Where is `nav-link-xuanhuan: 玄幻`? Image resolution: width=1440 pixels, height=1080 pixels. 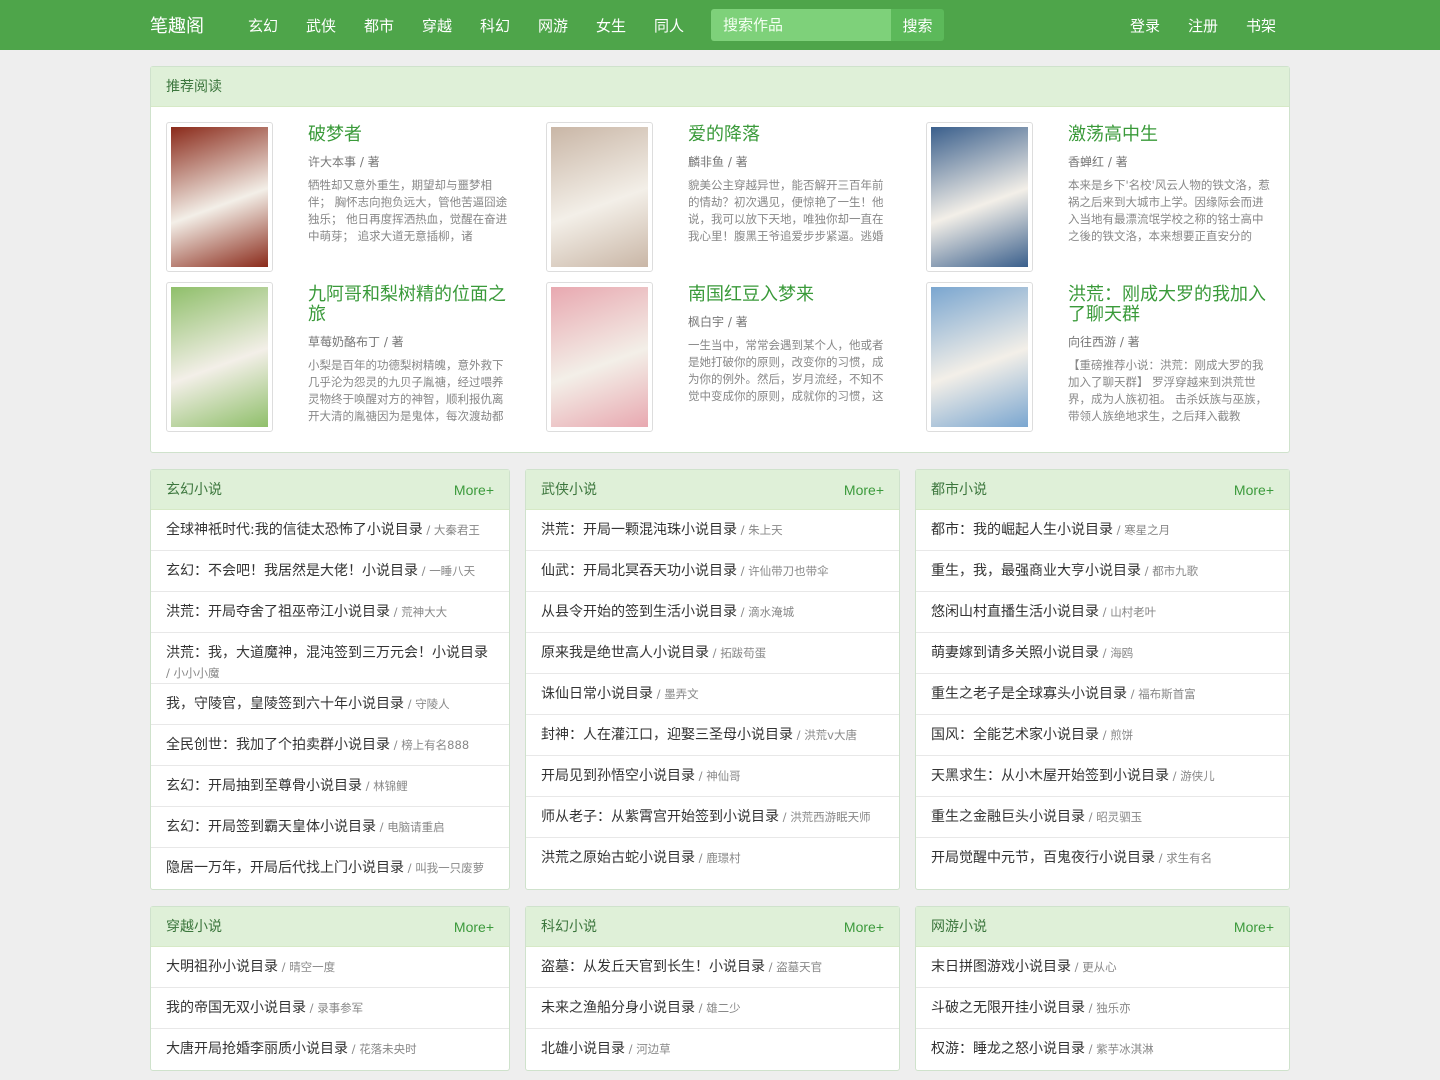
nav-link-xuanhuan: 玄幻 is located at coordinates (263, 25).